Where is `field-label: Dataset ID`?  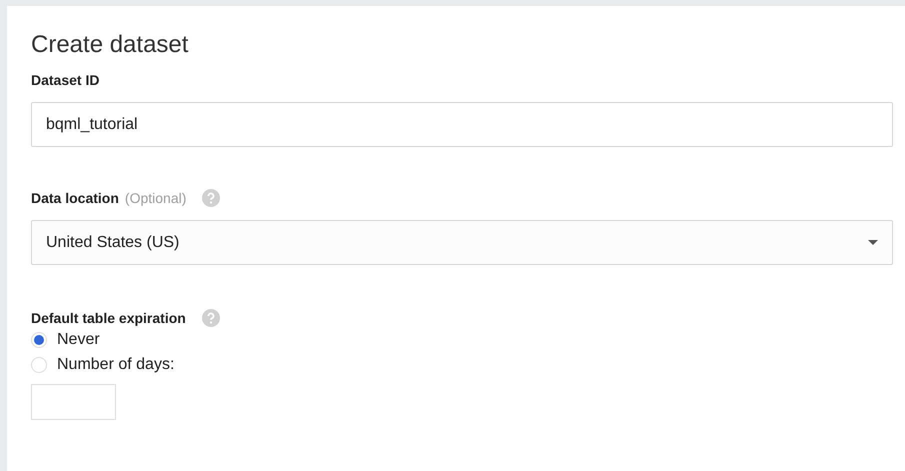 field-label: Dataset ID is located at coordinates (65, 80).